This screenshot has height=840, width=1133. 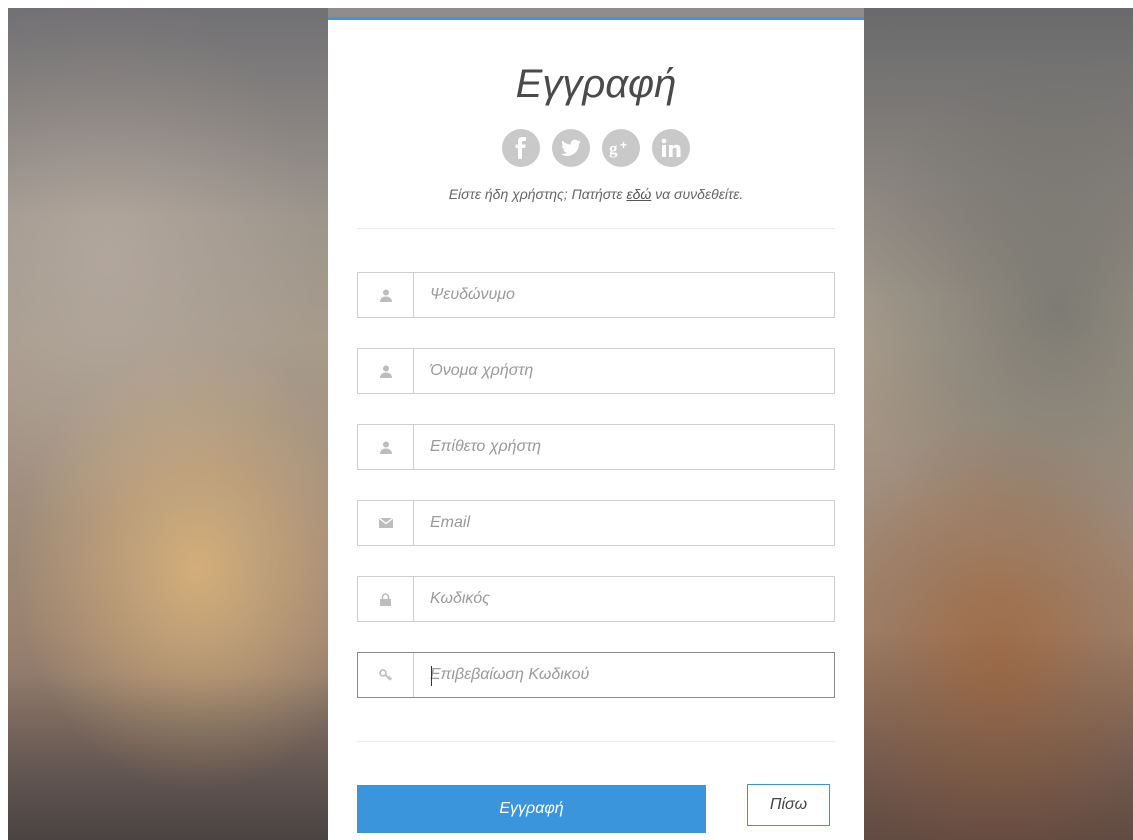 I want to click on login-link: εδώ, so click(x=638, y=194).